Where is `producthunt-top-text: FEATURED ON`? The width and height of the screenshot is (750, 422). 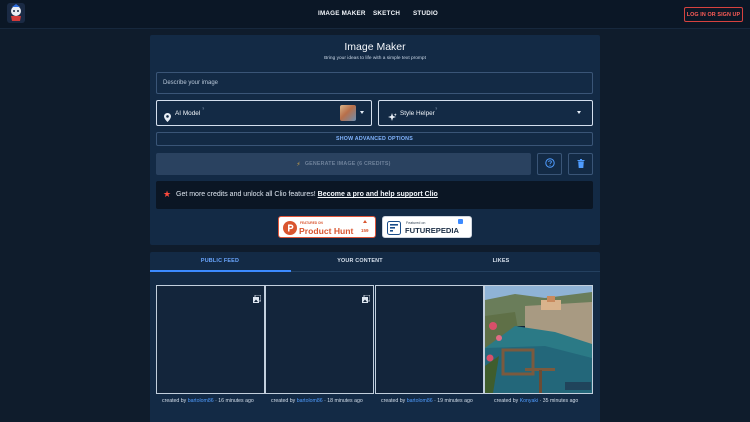 producthunt-top-text: FEATURED ON is located at coordinates (311, 223).